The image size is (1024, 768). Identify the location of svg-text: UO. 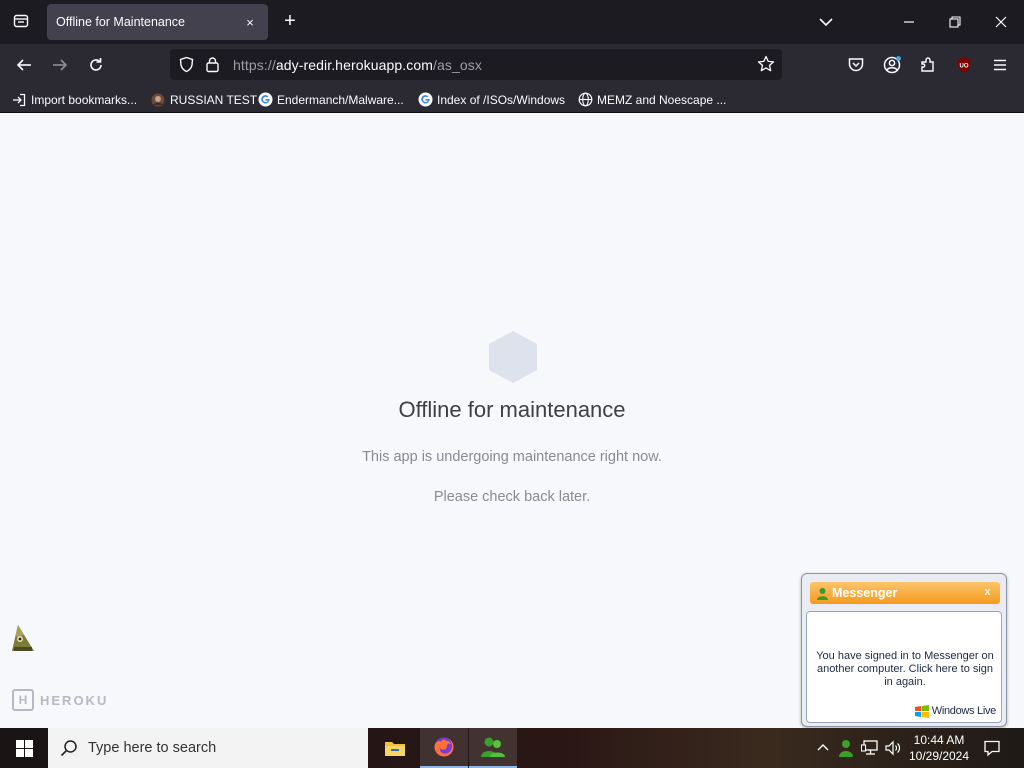
(964, 67).